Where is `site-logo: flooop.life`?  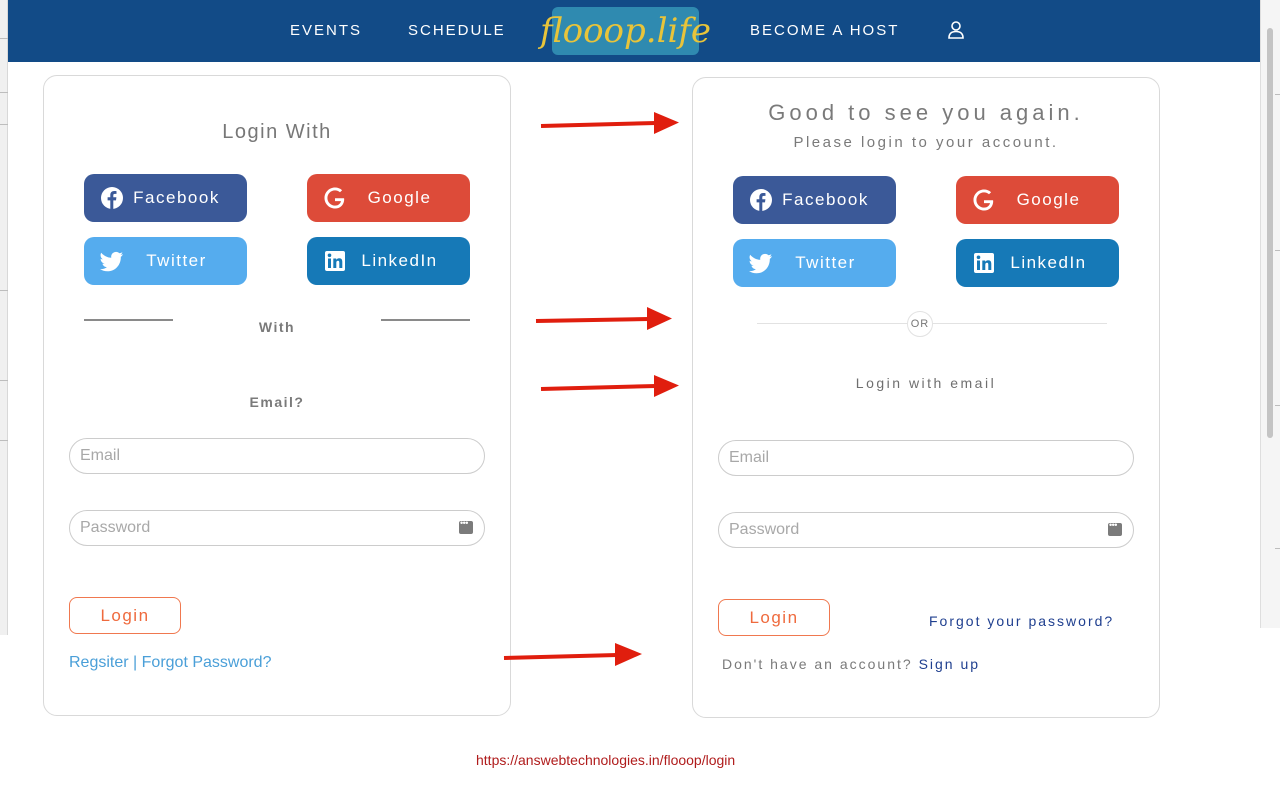 site-logo: flooop.life is located at coordinates (625, 31).